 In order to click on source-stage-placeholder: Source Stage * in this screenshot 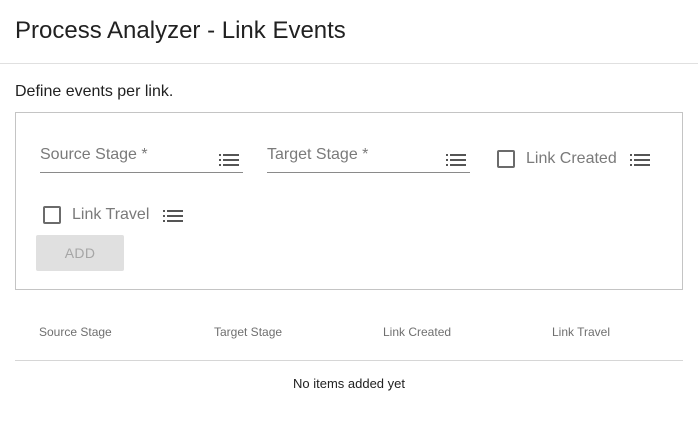, I will do `click(94, 154)`.